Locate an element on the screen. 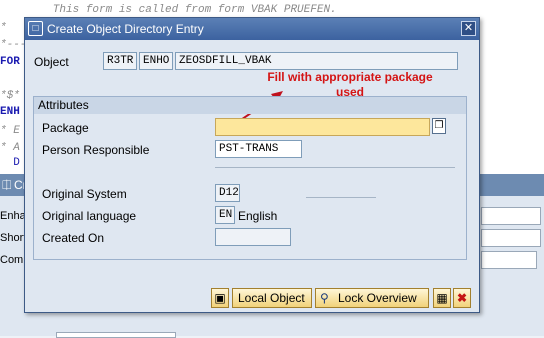 This screenshot has height=338, width=544. close-icon: ✕ is located at coordinates (468, 28).